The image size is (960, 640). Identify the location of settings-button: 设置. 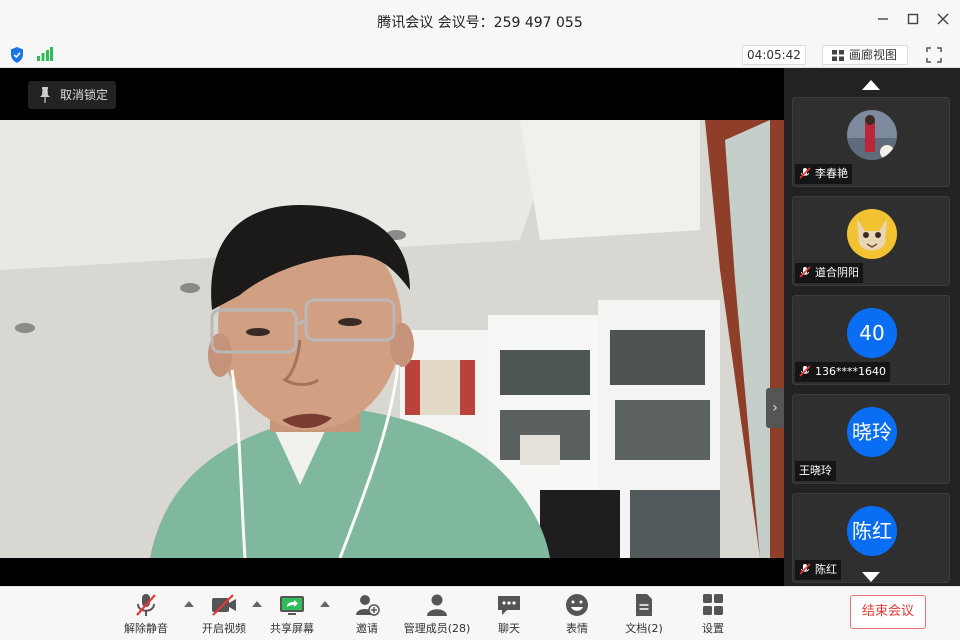
(713, 615).